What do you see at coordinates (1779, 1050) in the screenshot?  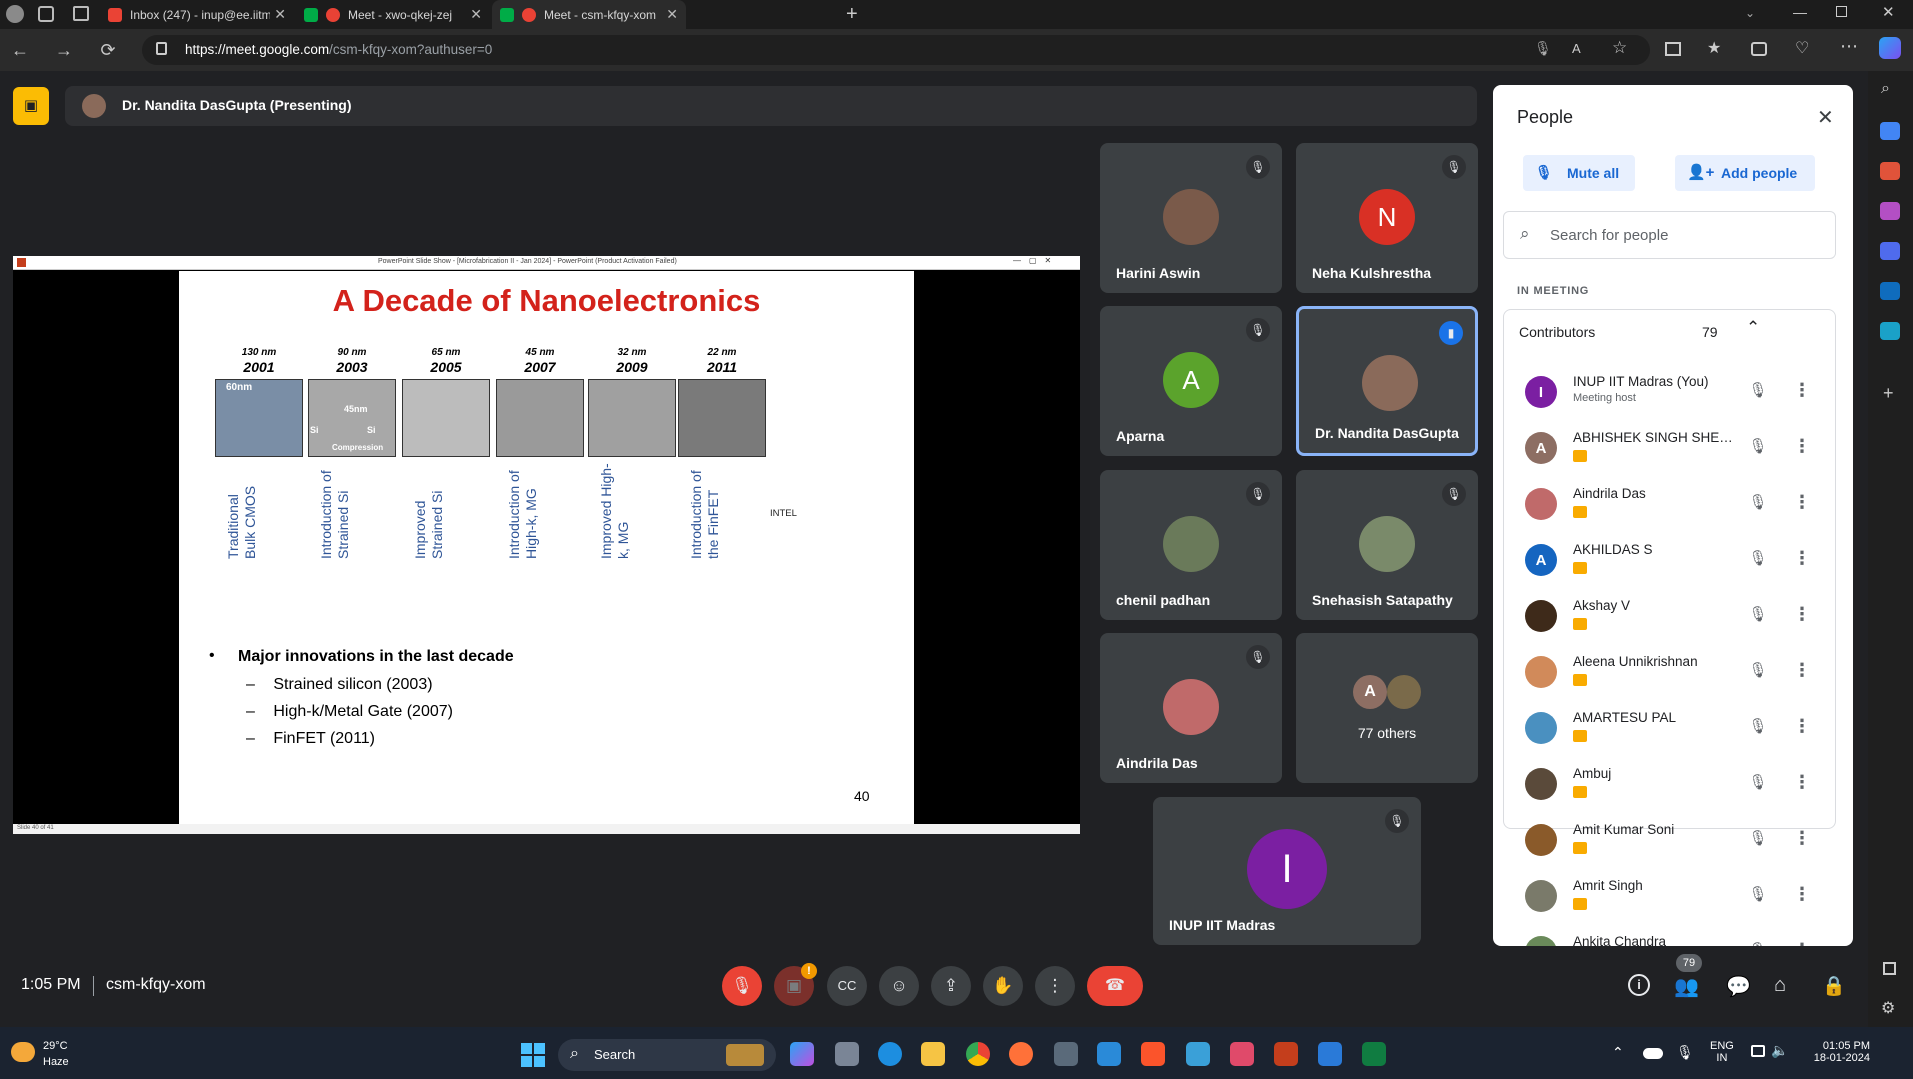 I see `volume-icon: 🔈` at bounding box center [1779, 1050].